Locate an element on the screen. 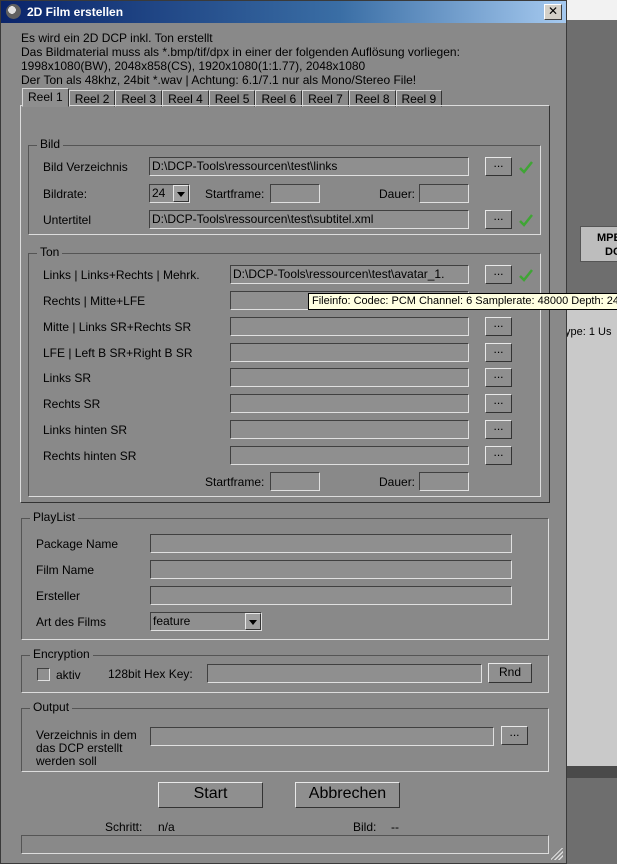 The height and width of the screenshot is (864, 617). bild-status-value: -- is located at coordinates (395, 827).